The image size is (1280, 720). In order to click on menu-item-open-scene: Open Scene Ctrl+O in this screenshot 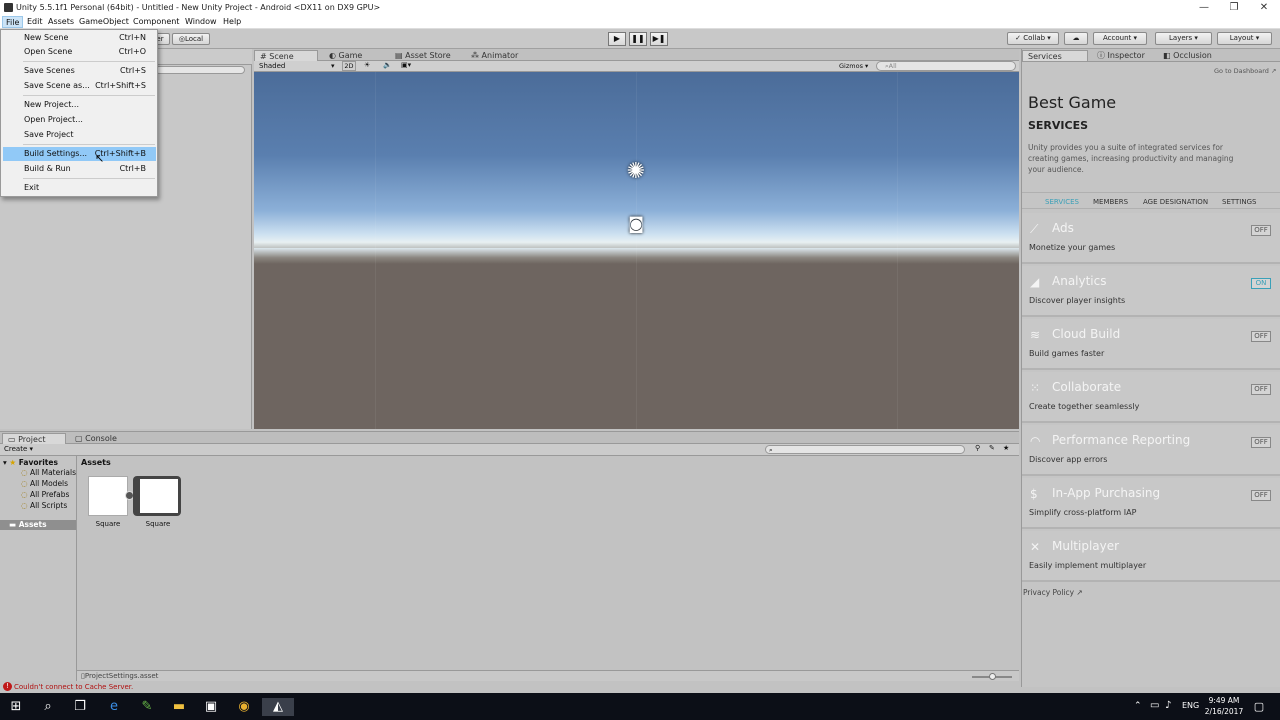, I will do `click(79, 52)`.